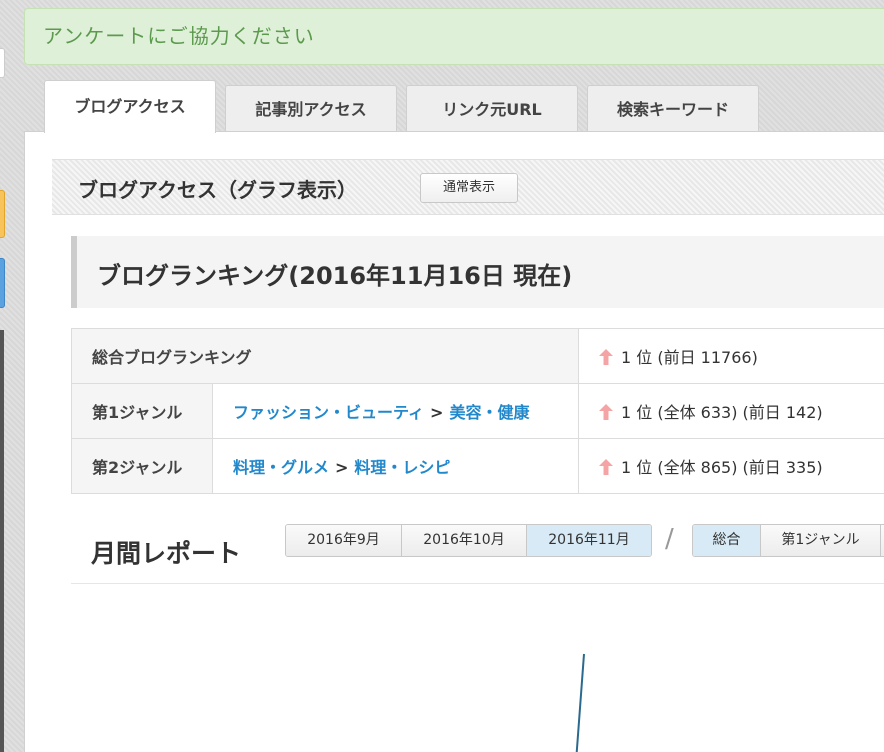  Describe the element at coordinates (492, 108) in the screenshot. I see `tab-referrer-url: リンク元URL` at that location.